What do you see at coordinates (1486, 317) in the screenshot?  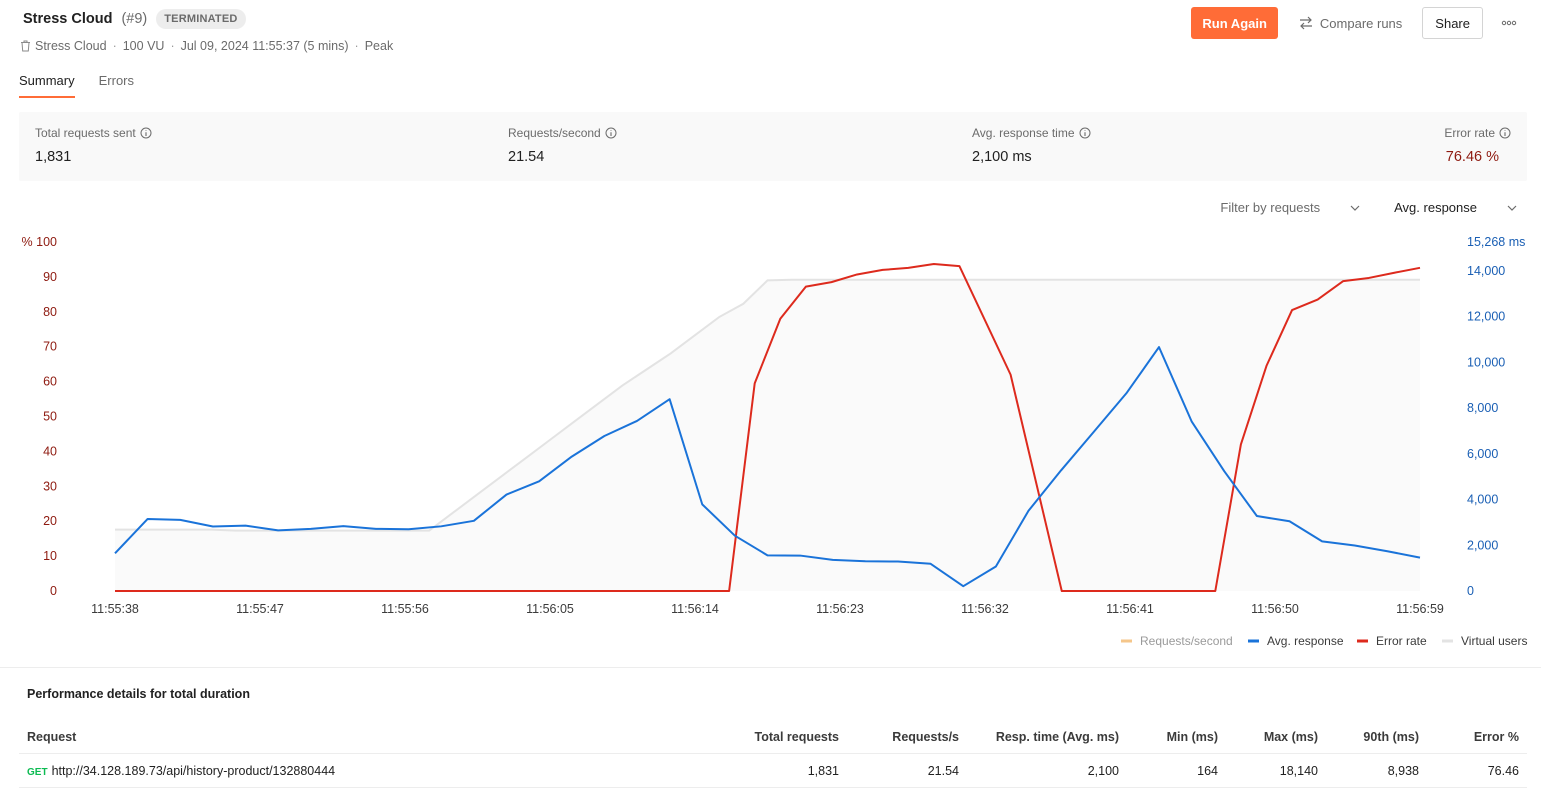 I see `right-tick-label: 12,000` at bounding box center [1486, 317].